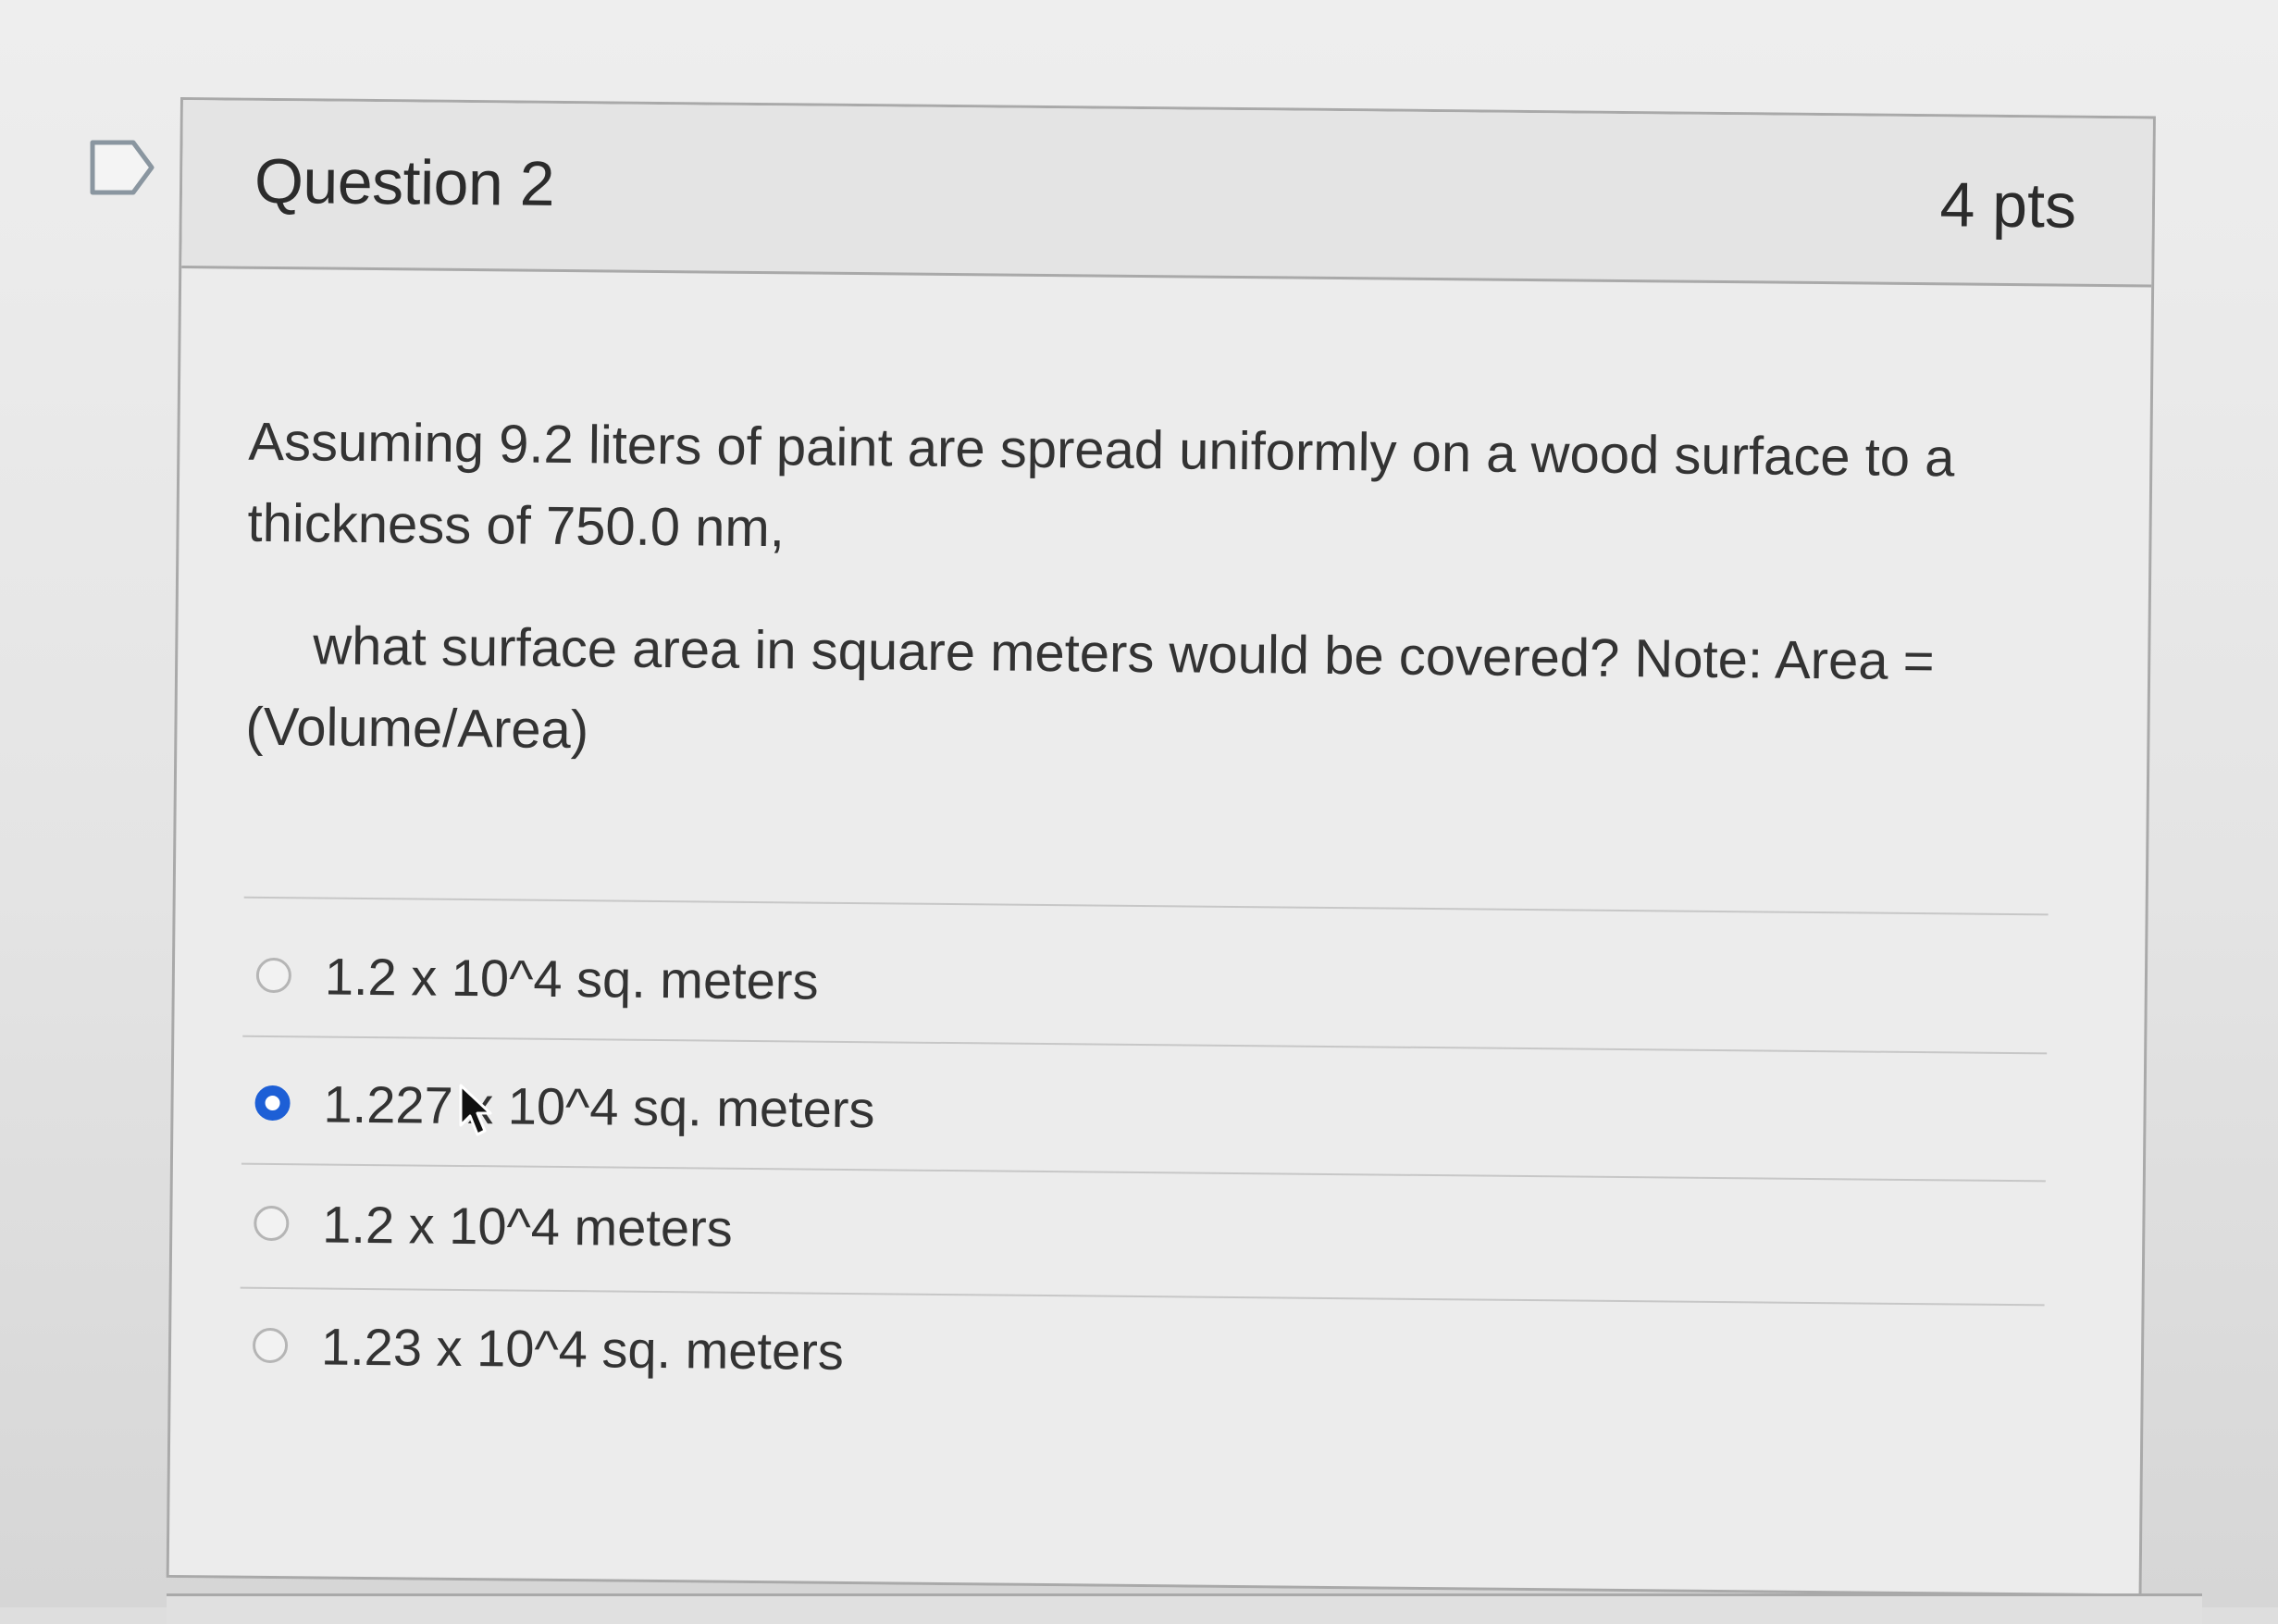 This screenshot has width=2278, height=1624. What do you see at coordinates (1134, 983) in the screenshot?
I see `answer-option: 1.2 x 10^4 sq. meters` at bounding box center [1134, 983].